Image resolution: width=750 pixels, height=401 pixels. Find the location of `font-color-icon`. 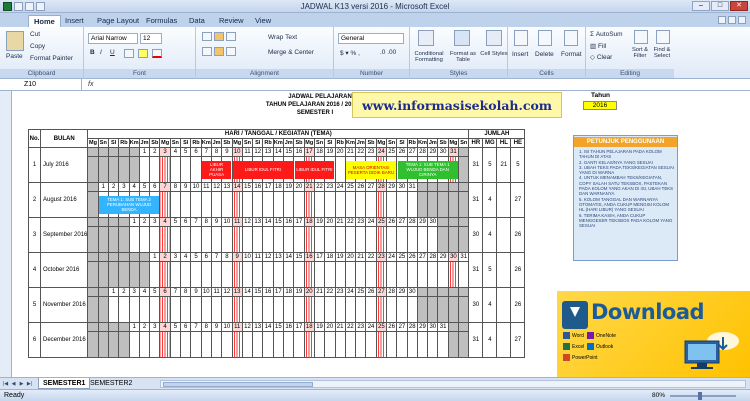

font-color-icon is located at coordinates (157, 53).